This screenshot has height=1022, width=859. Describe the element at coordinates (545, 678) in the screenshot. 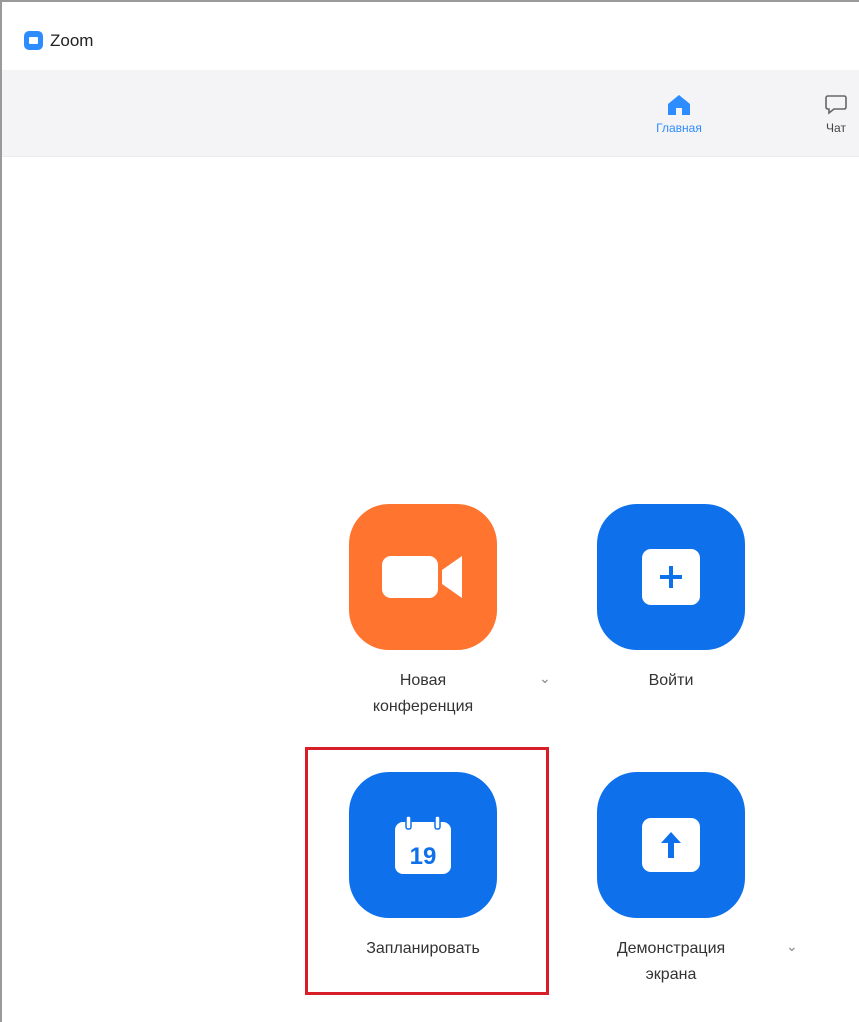

I see `new-meeting-dropdown-icon: ⌄` at that location.